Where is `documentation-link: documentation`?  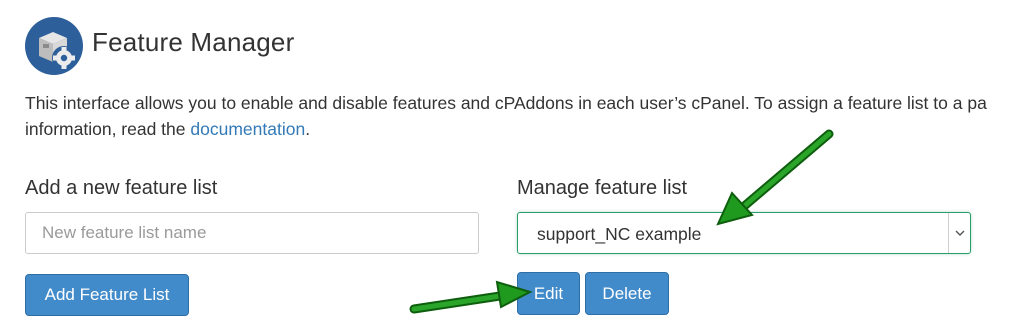 documentation-link: documentation is located at coordinates (247, 129).